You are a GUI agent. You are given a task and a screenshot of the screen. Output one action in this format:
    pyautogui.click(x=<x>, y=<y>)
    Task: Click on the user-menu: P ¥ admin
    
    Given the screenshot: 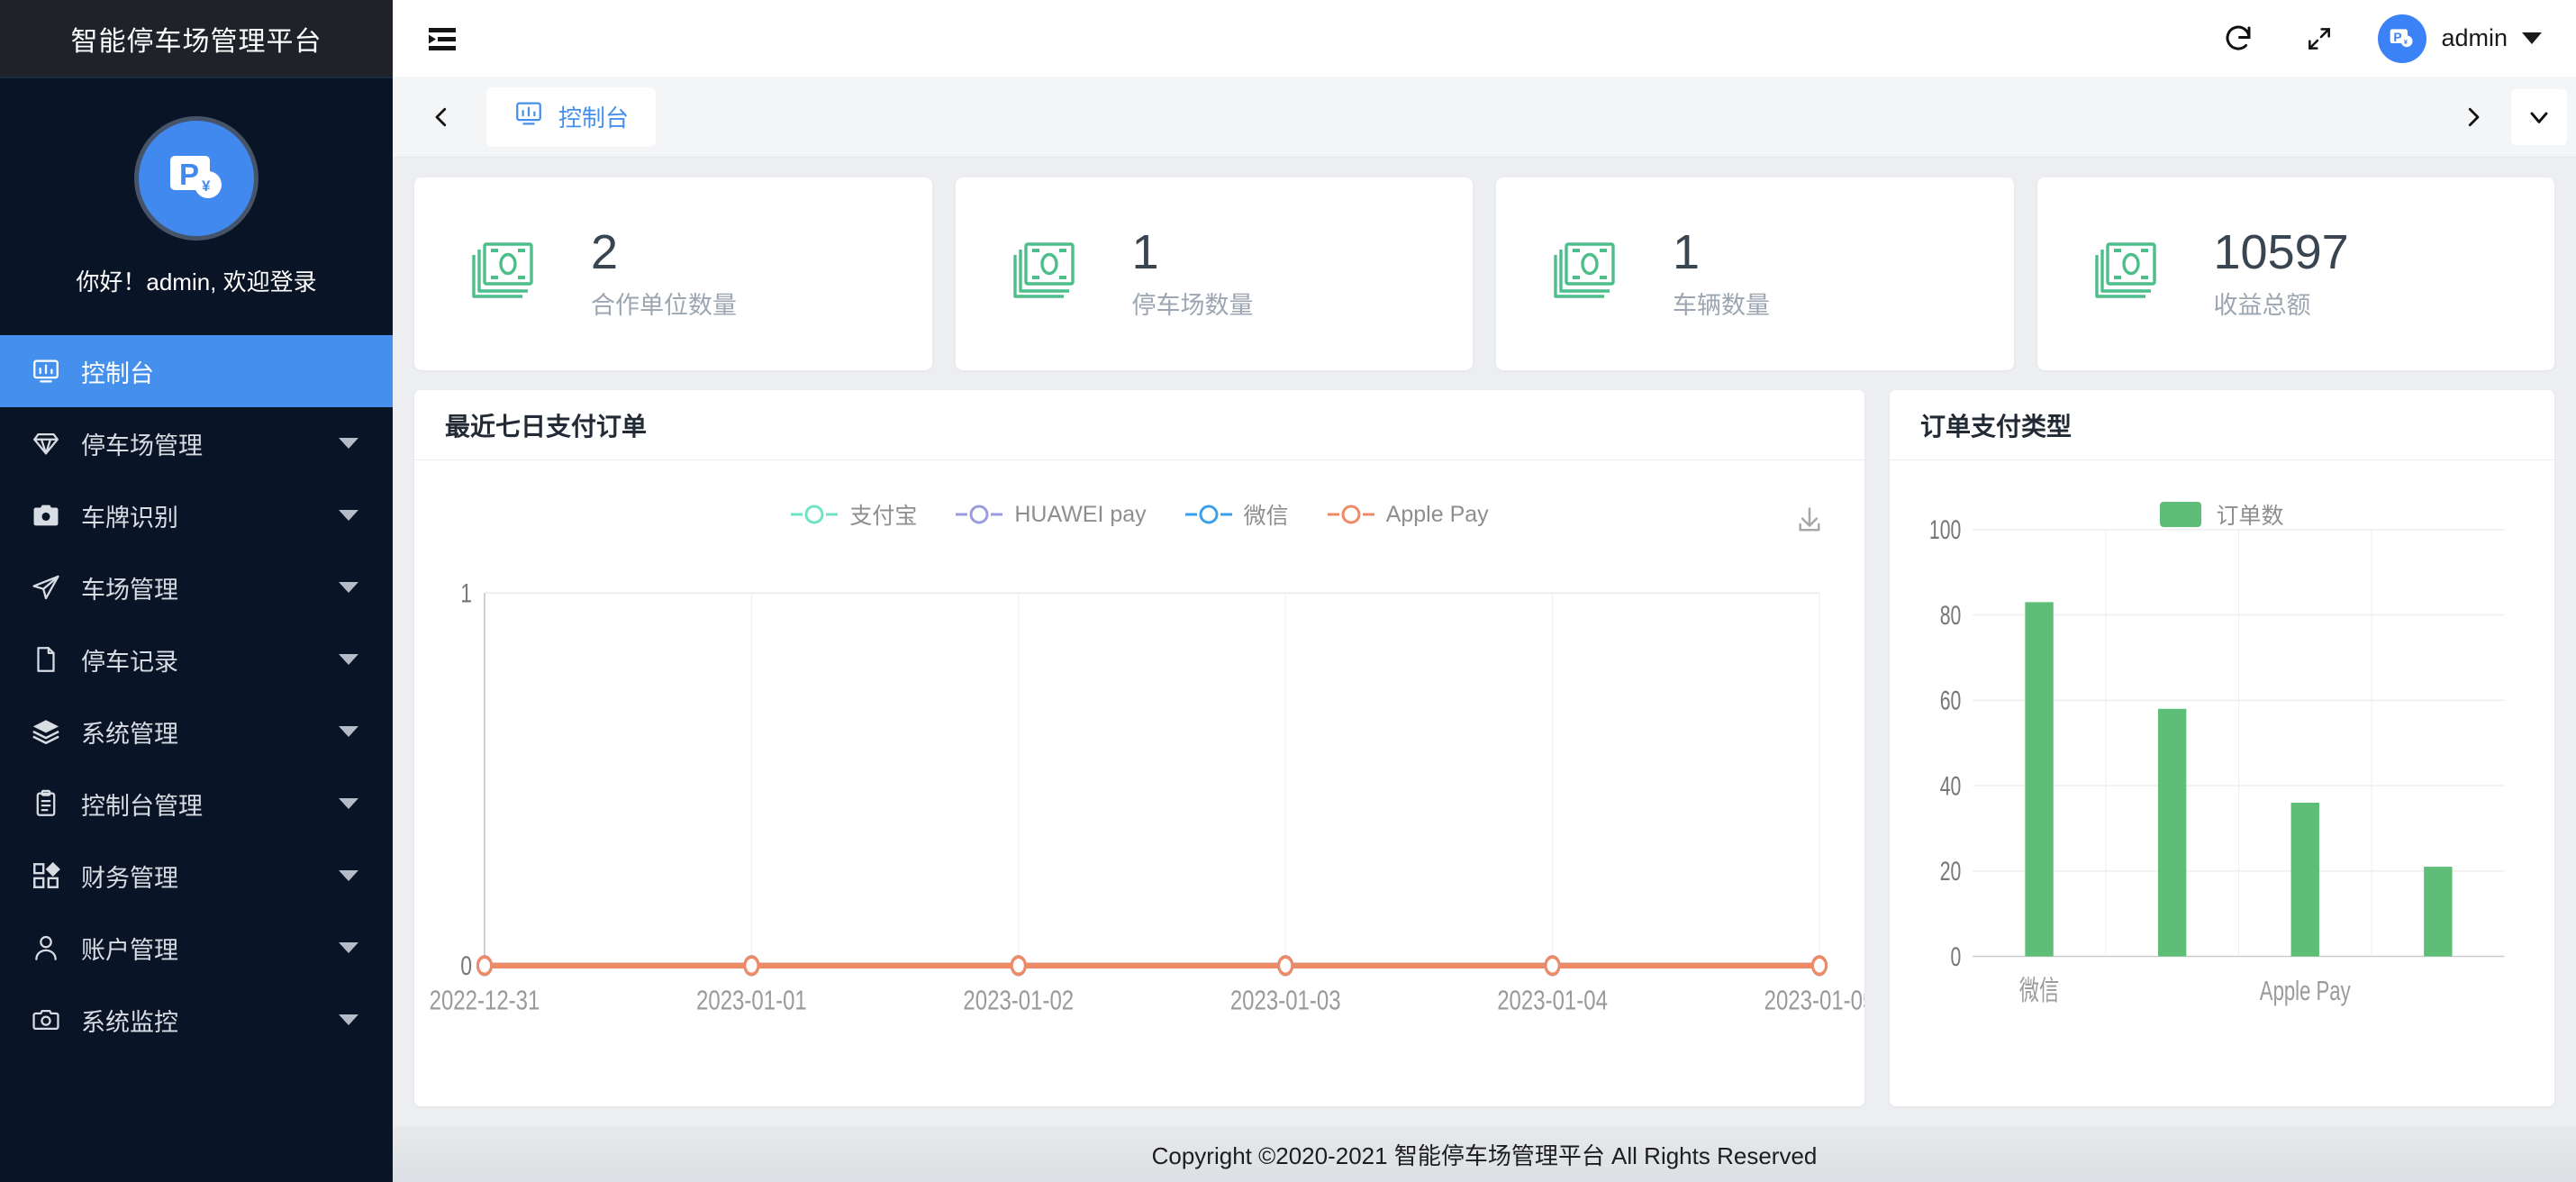 What is the action you would take?
    pyautogui.click(x=2460, y=38)
    